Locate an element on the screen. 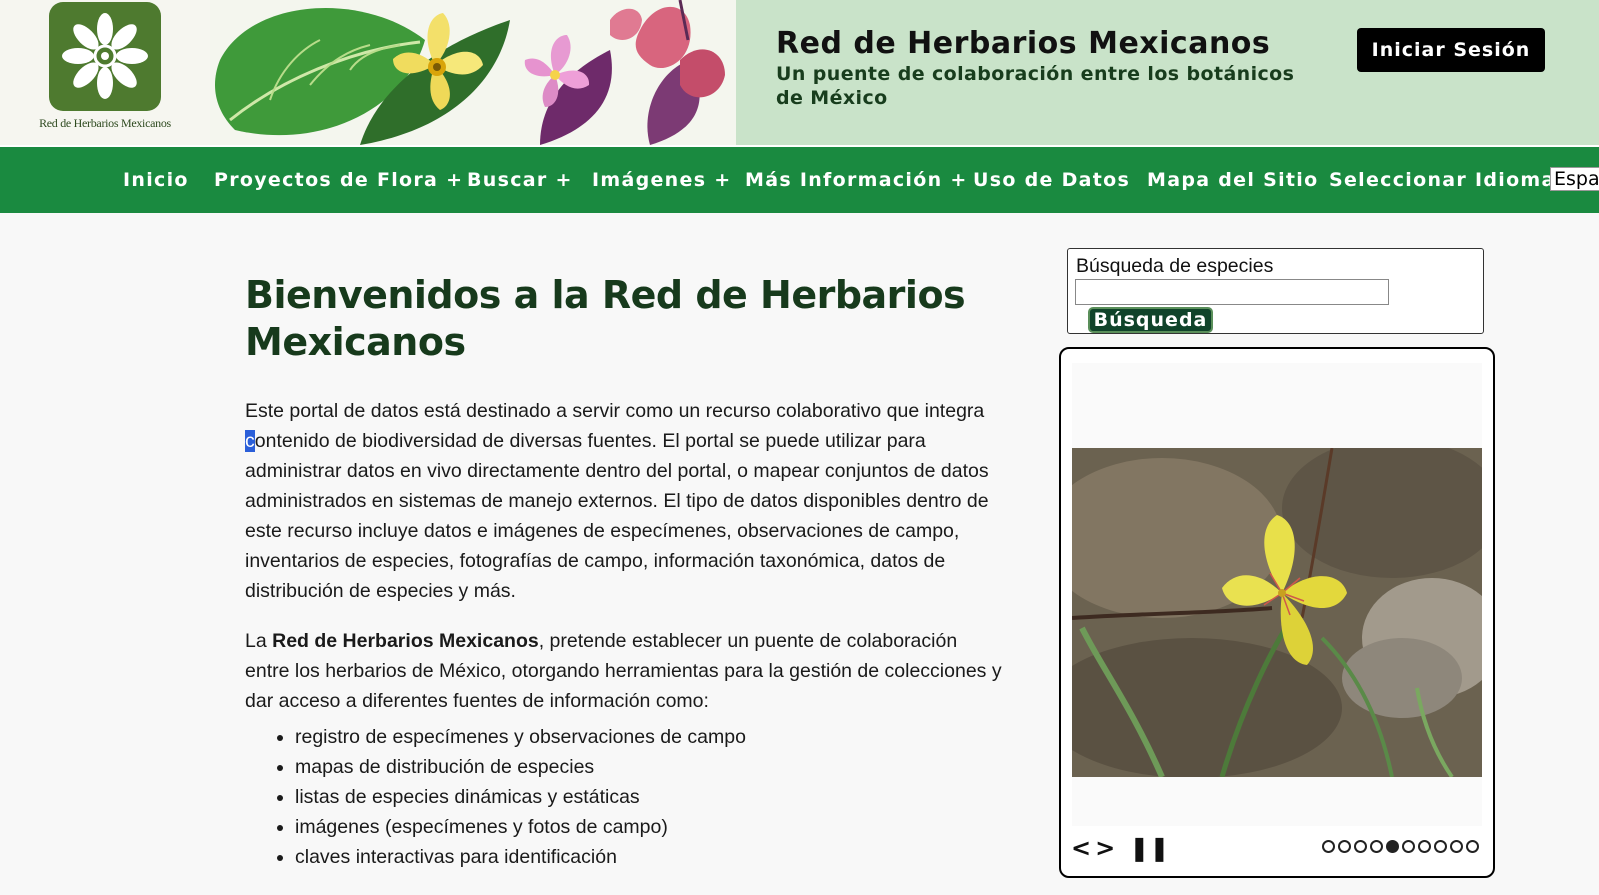 Image resolution: width=1599 pixels, height=895 pixels. pause-icon: ❚❚ is located at coordinates (1149, 848).